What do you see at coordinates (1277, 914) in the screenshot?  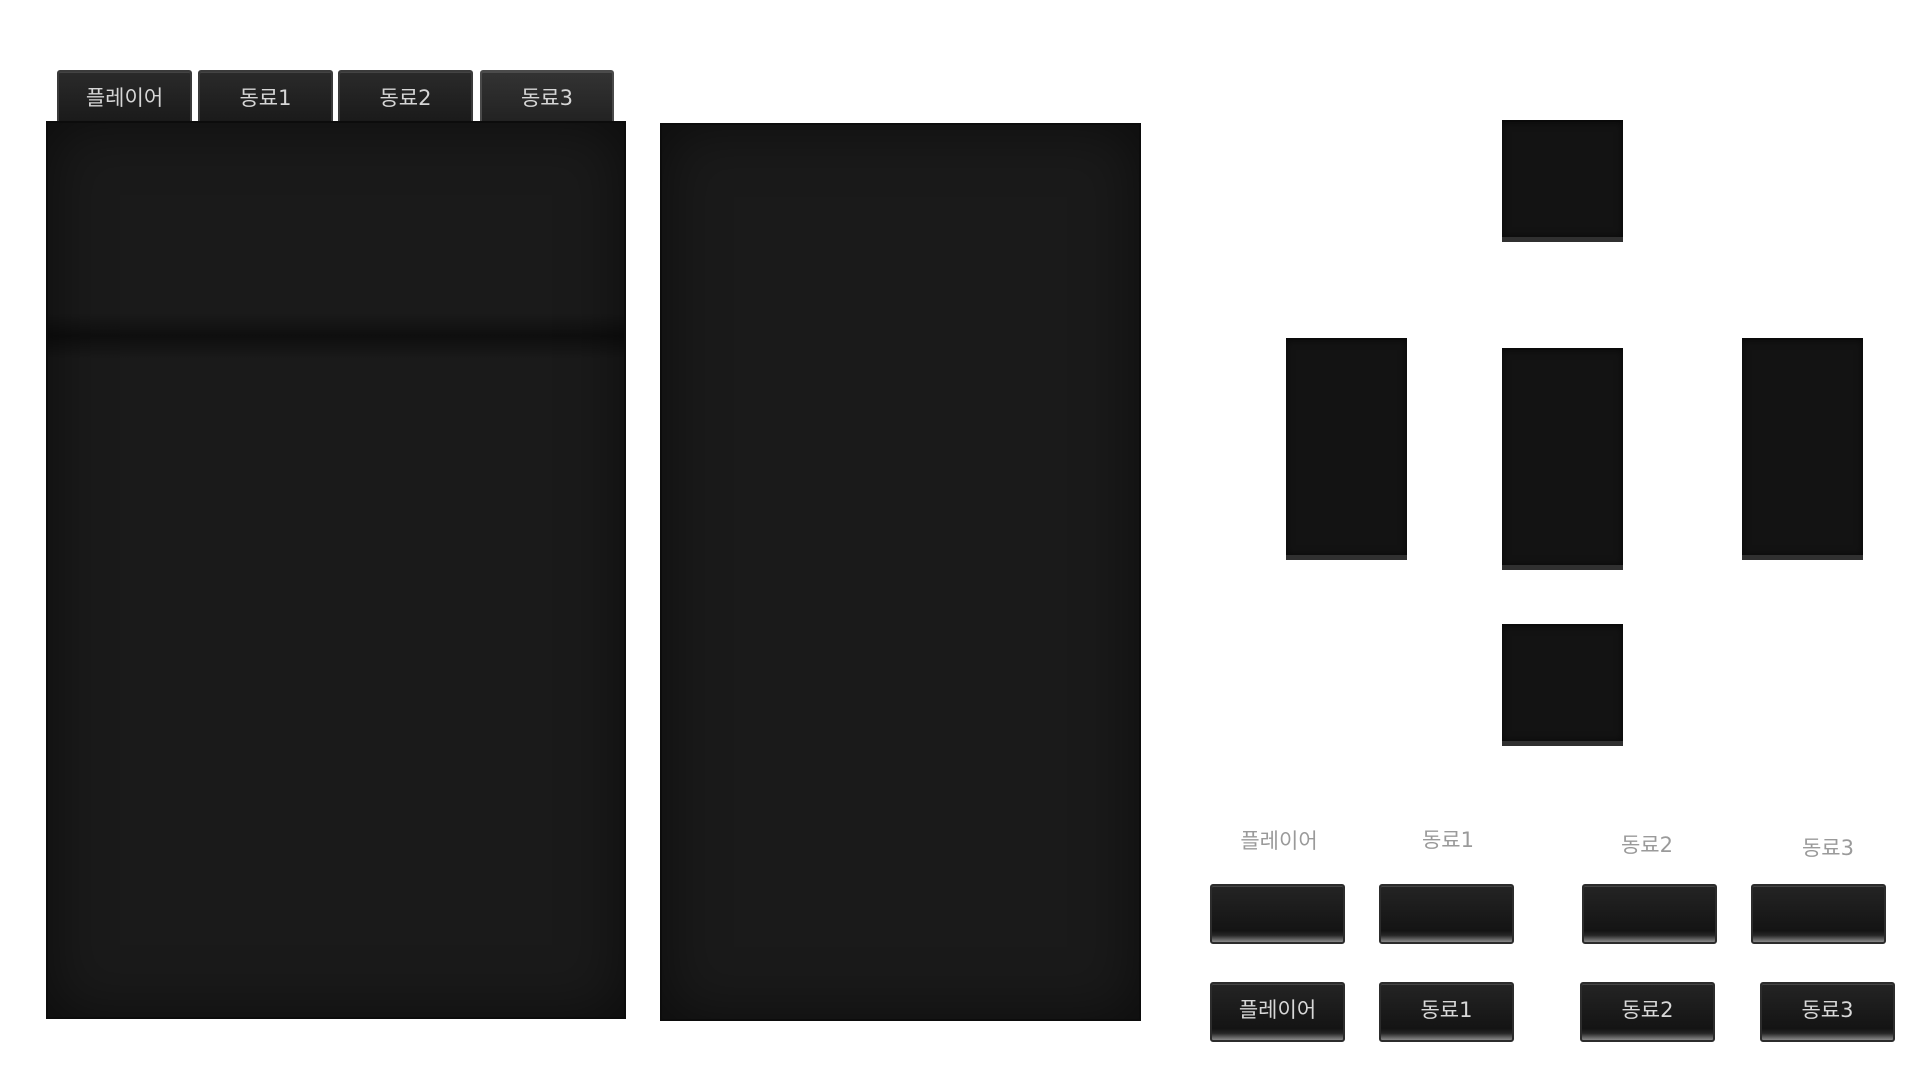 I see `slot-button-player` at bounding box center [1277, 914].